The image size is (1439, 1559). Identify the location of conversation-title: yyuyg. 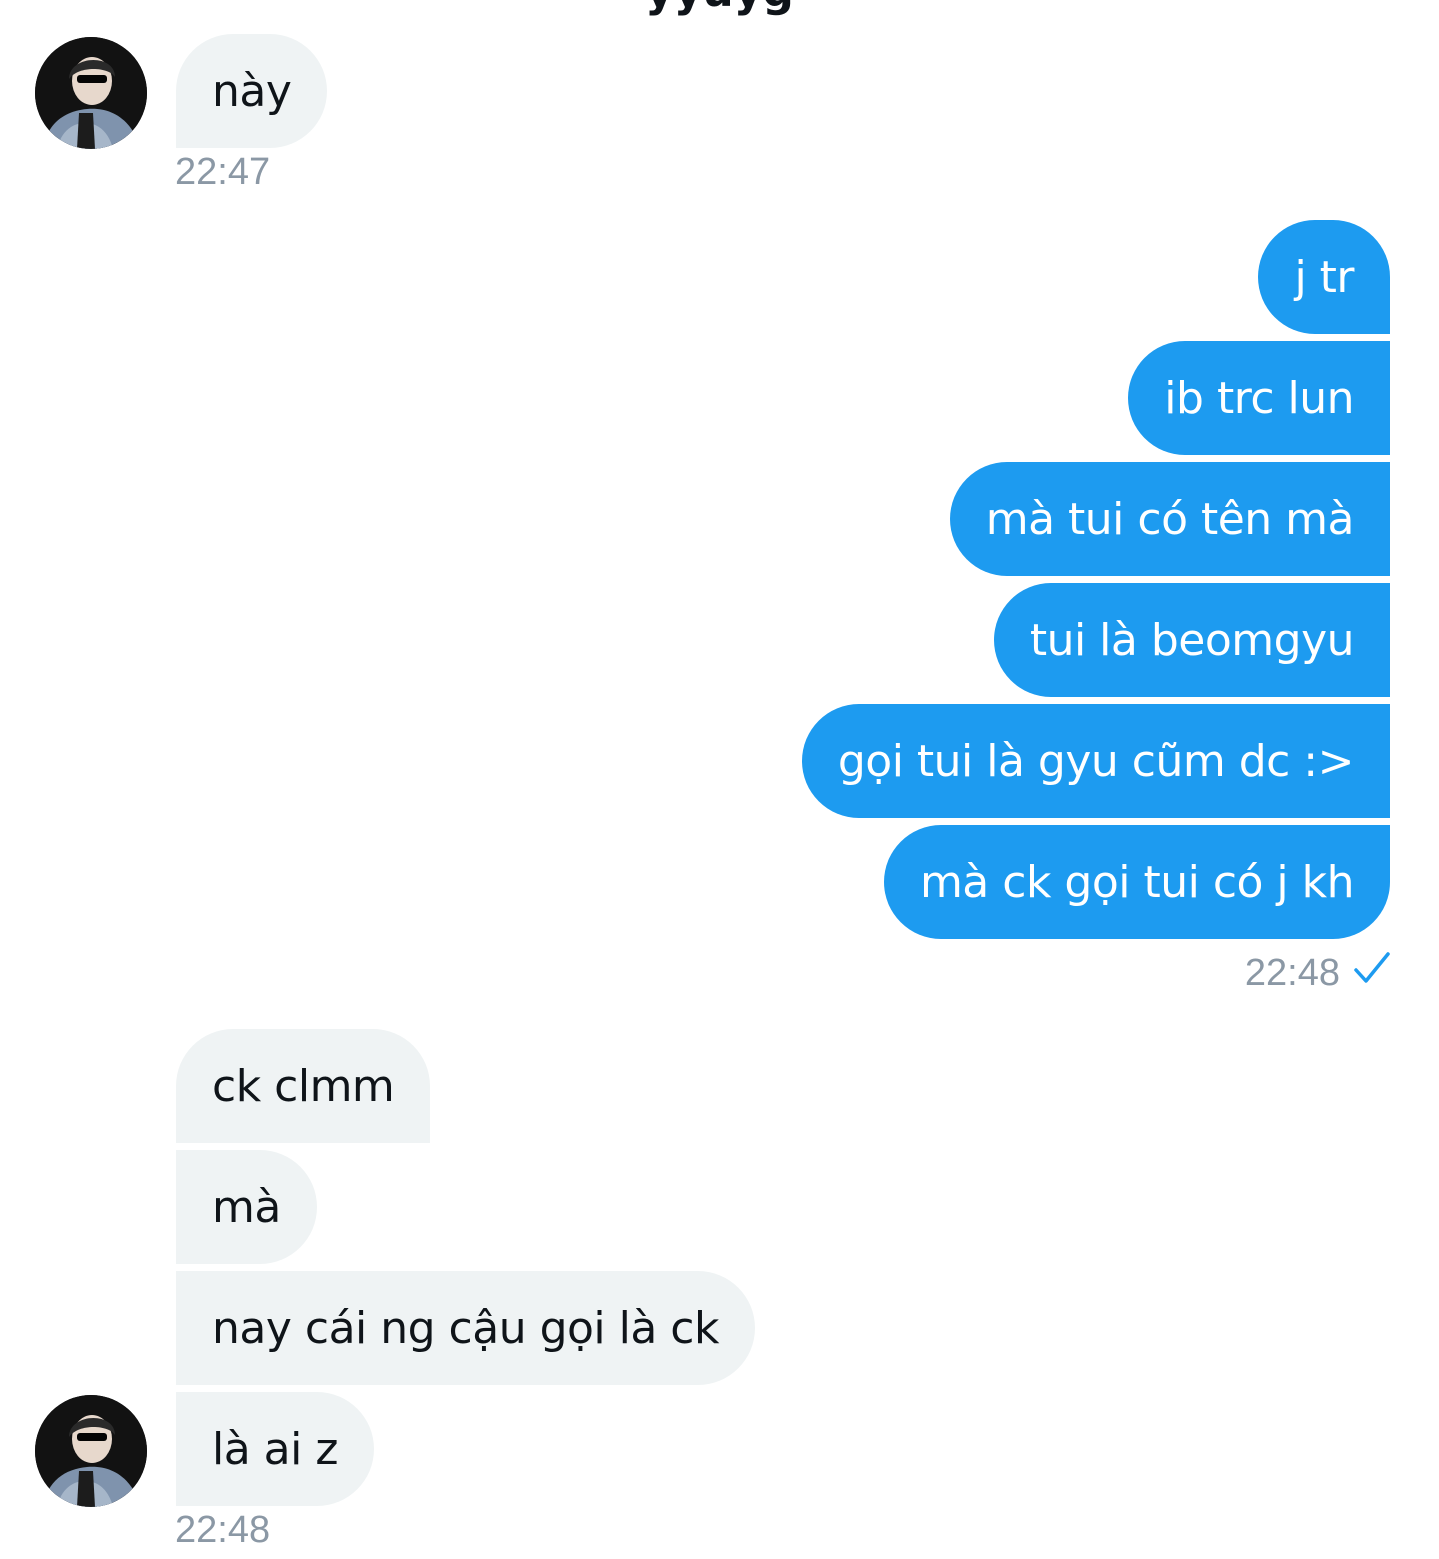
(719, 8).